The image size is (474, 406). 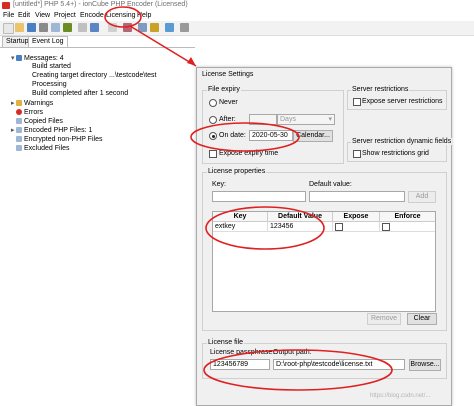 What do you see at coordinates (240, 364) in the screenshot?
I see `passphrase-input: 123456789` at bounding box center [240, 364].